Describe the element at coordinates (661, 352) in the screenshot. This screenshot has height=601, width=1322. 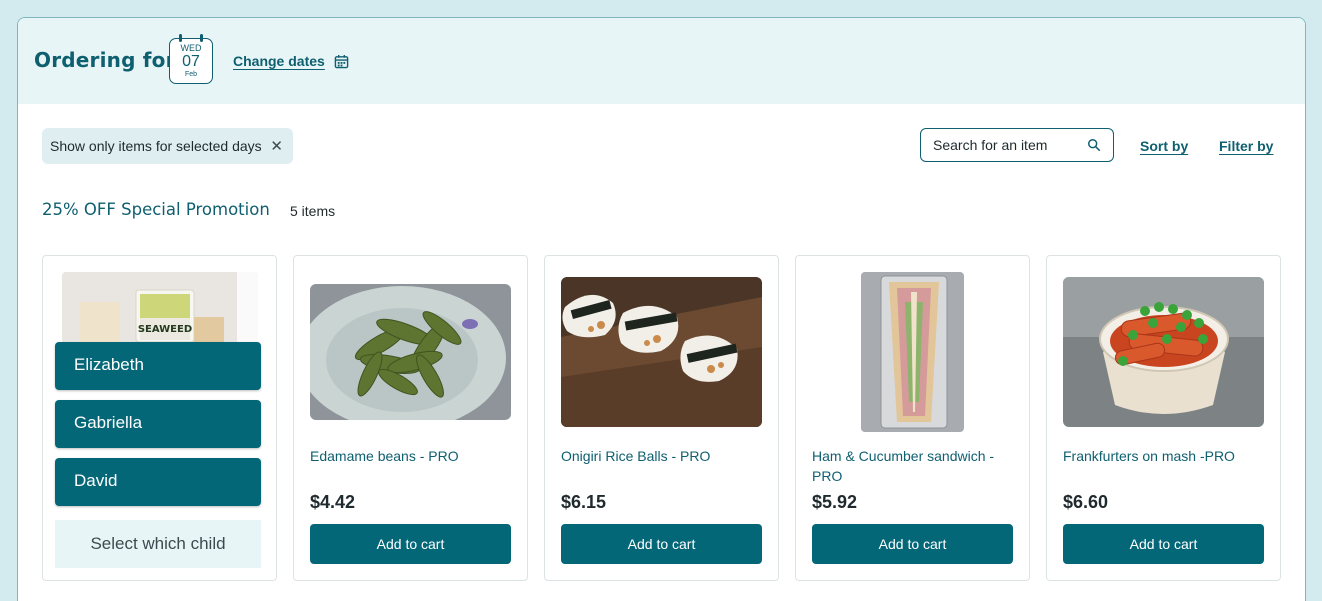
I see `onigiri-image` at that location.